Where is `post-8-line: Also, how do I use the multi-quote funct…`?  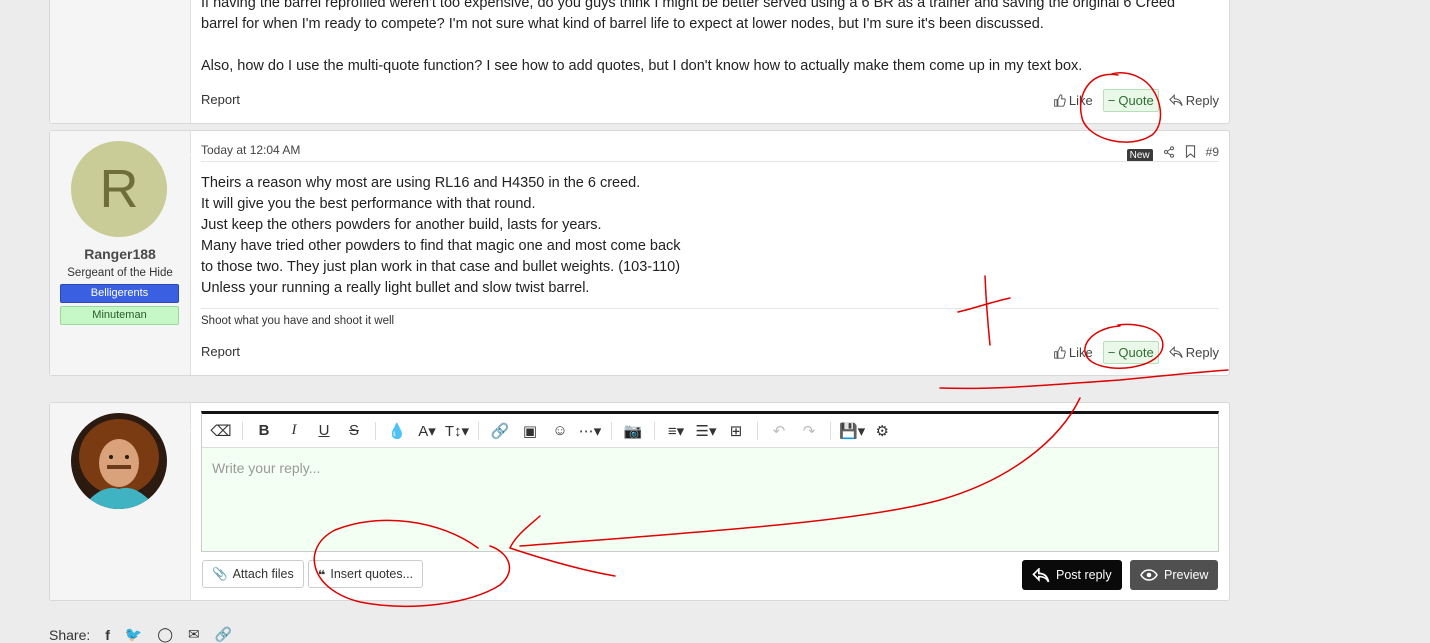
post-8-line: Also, how do I use the multi-quote funct… is located at coordinates (642, 66).